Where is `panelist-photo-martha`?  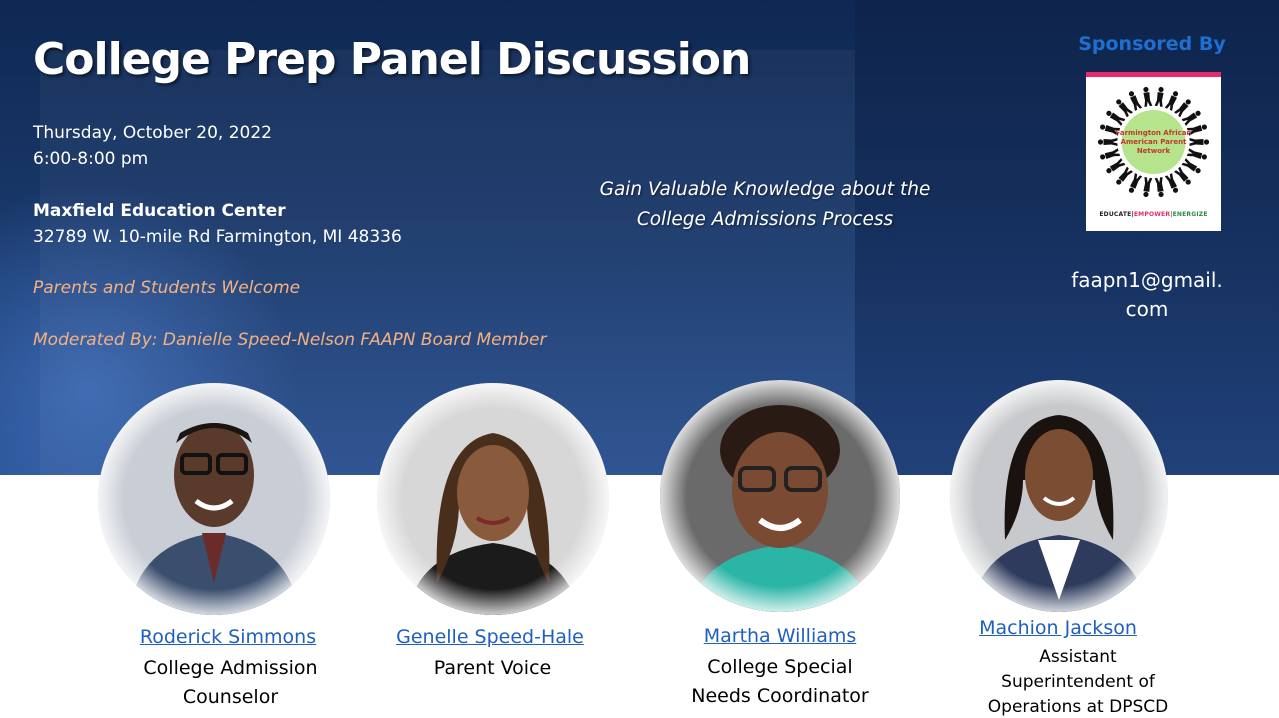
panelist-photo-martha is located at coordinates (780, 496).